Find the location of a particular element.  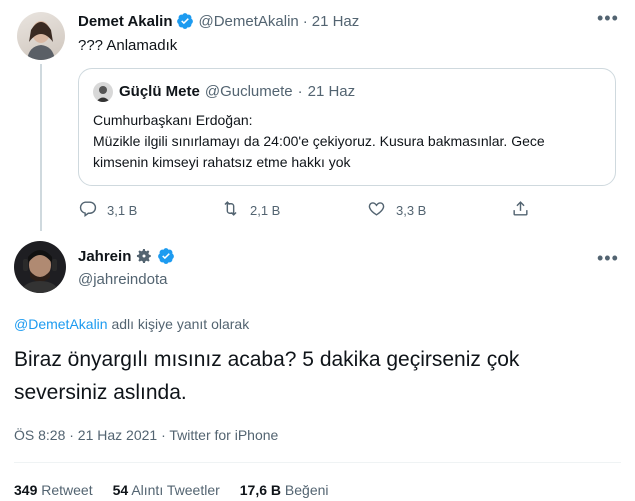

like-stat-count: 17,6 B is located at coordinates (260, 490).